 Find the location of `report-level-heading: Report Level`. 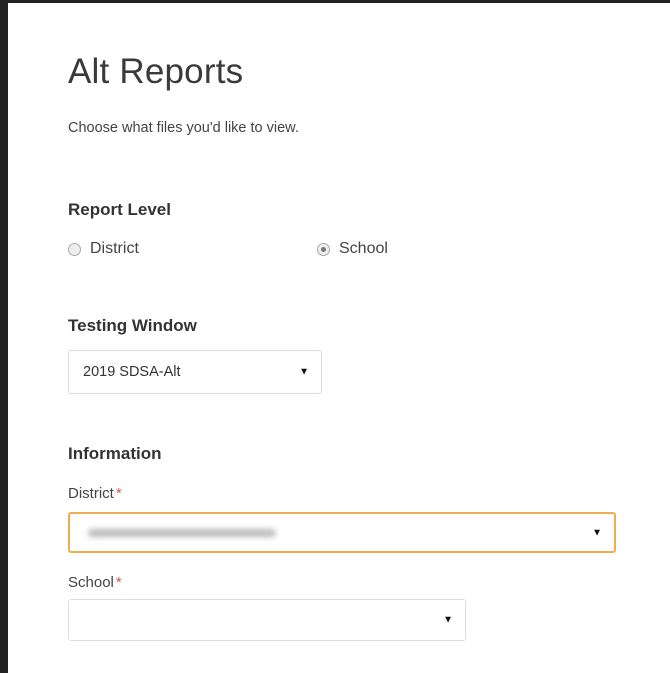

report-level-heading: Report Level is located at coordinates (119, 209).